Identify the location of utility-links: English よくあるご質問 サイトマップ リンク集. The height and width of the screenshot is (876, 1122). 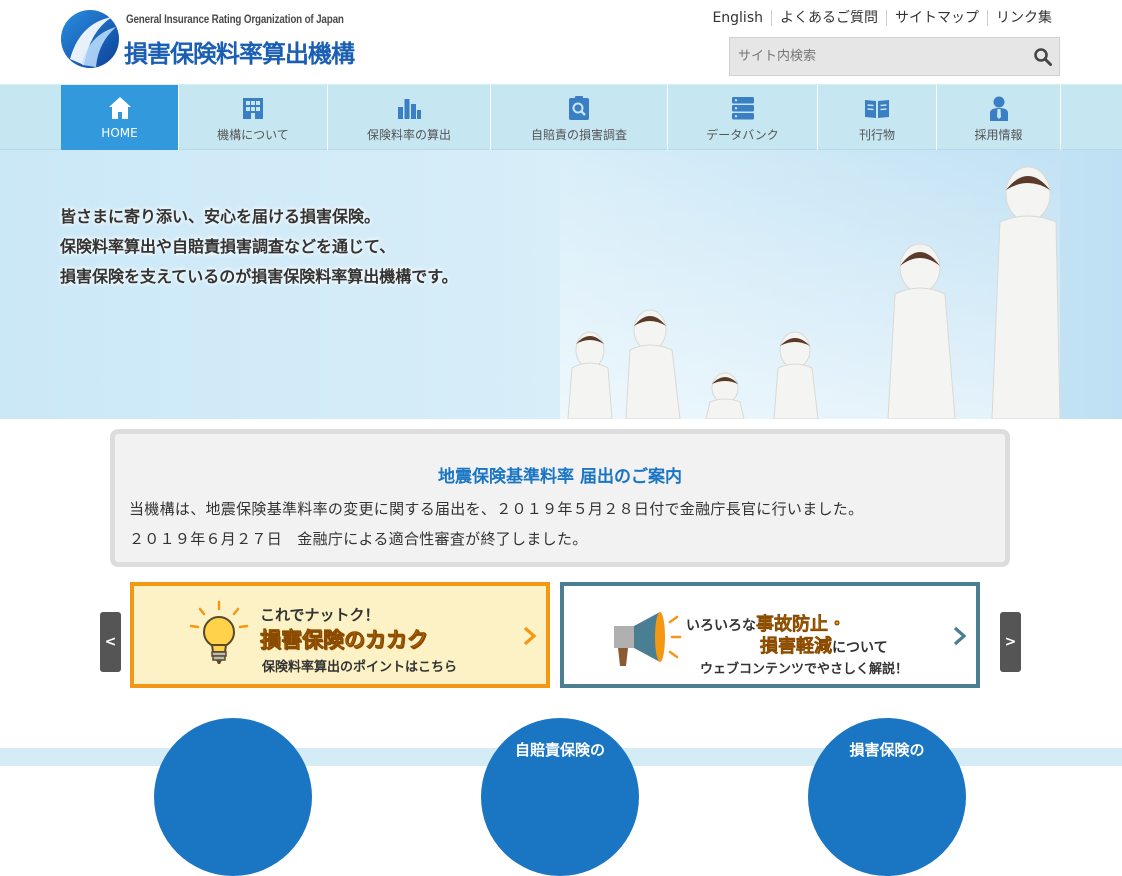
(882, 18).